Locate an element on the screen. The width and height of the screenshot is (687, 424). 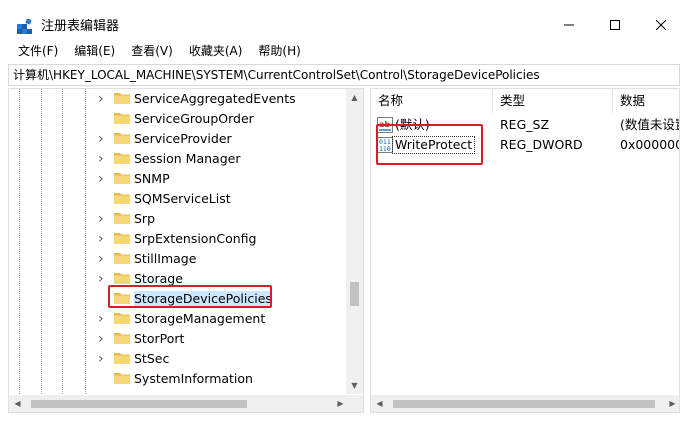
tree-item-label: SrpExtensionConfig is located at coordinates (195, 238).